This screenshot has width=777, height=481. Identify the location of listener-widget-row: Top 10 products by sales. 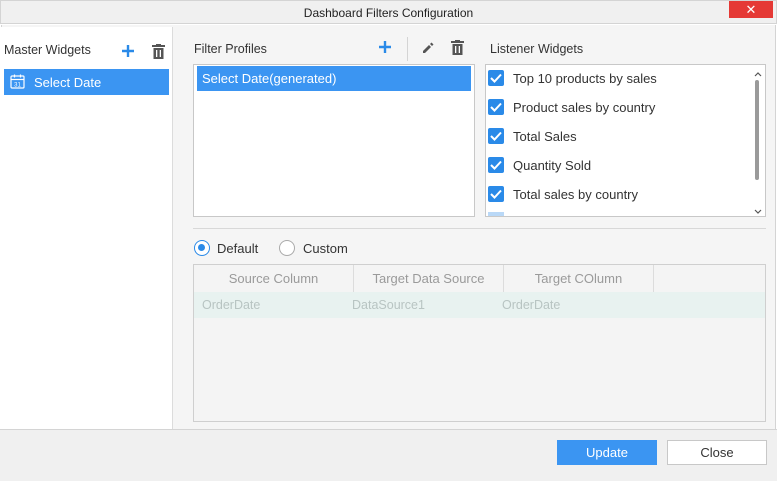
(572, 78).